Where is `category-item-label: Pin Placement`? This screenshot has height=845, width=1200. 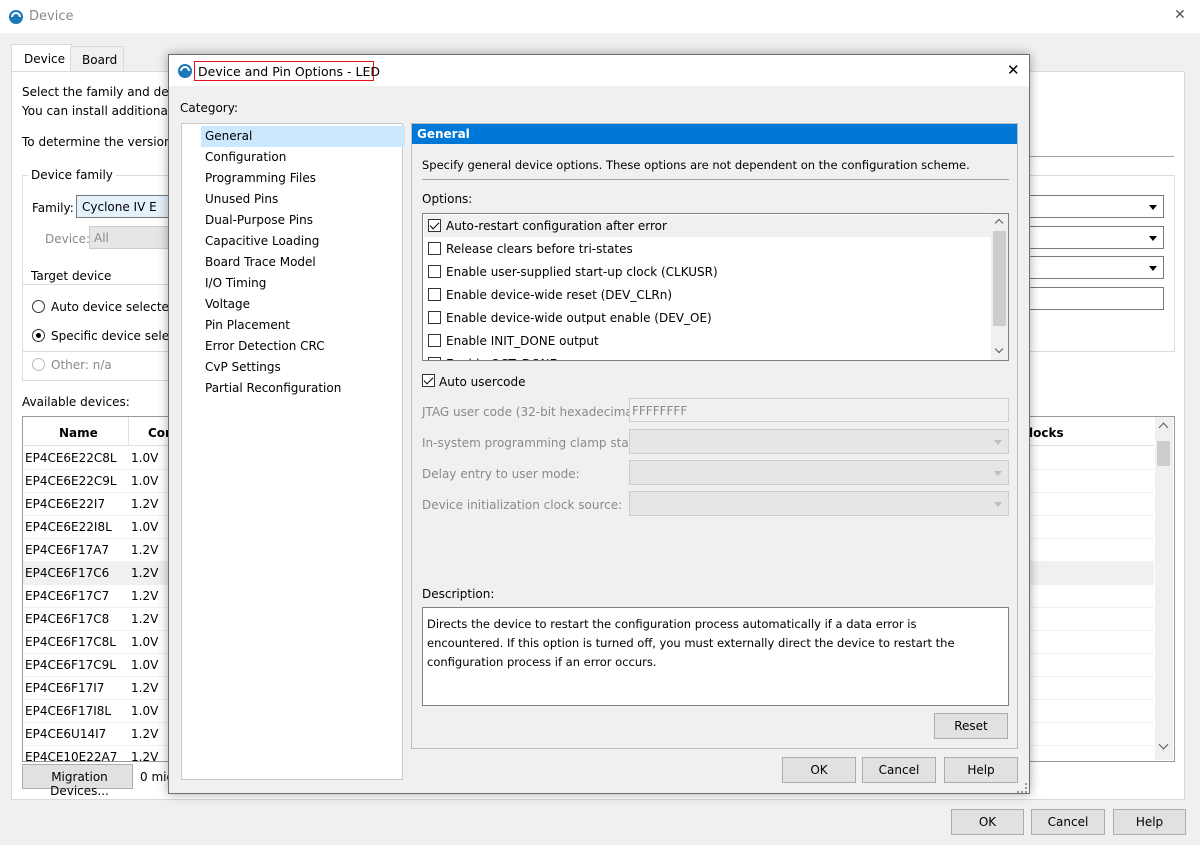 category-item-label: Pin Placement is located at coordinates (248, 325).